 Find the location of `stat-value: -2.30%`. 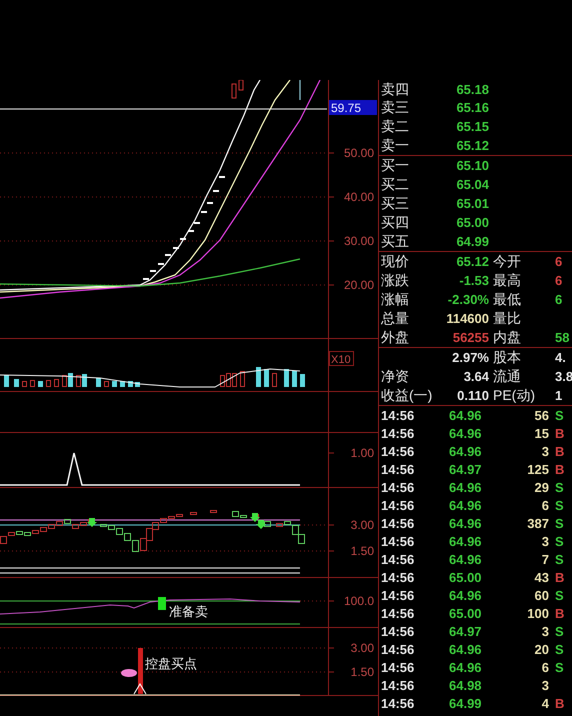

stat-value: -2.30% is located at coordinates (467, 299).